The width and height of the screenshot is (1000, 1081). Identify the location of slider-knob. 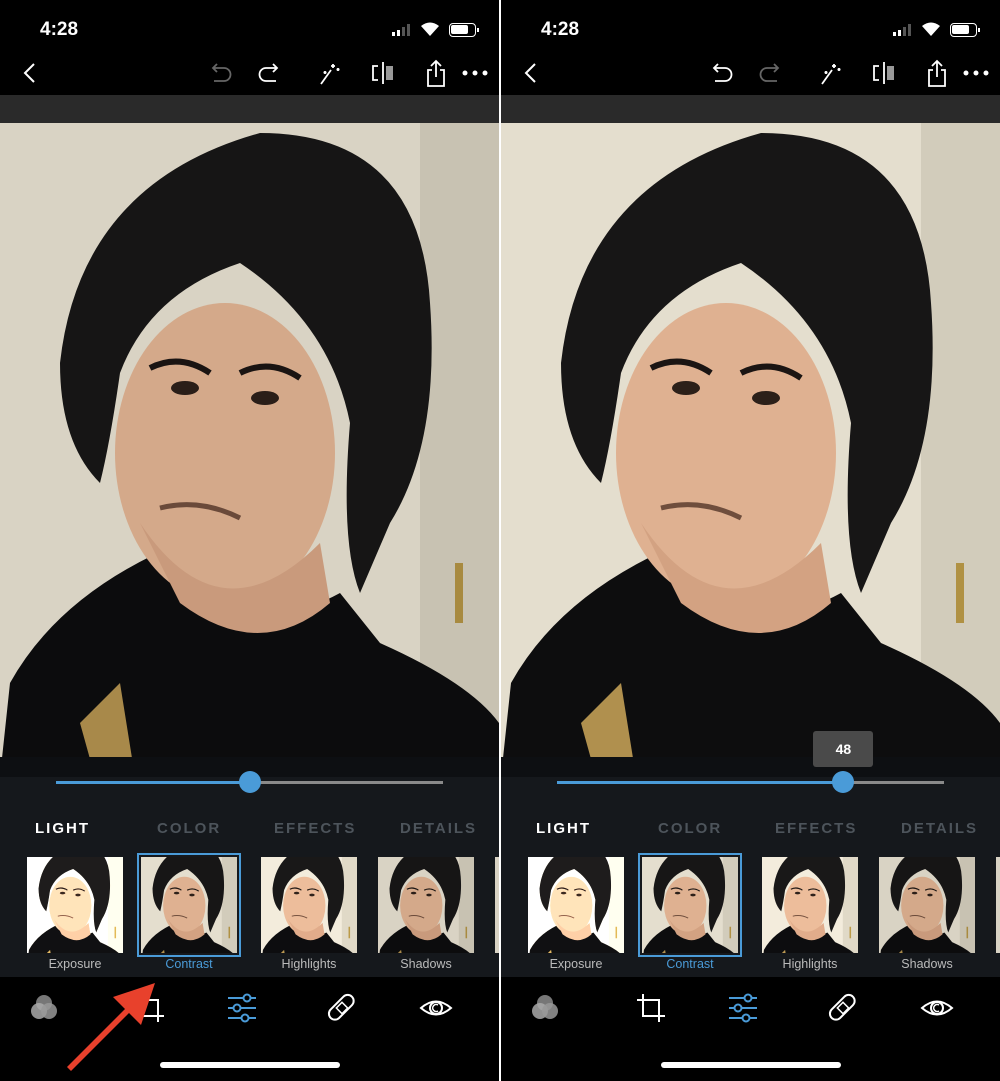
(249, 782).